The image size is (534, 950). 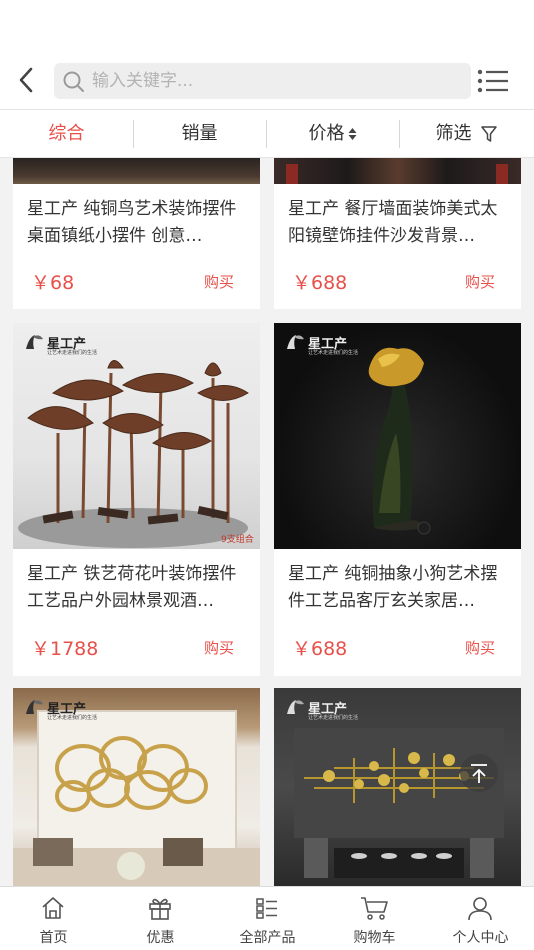 I want to click on filter-tab-screen: 筛选, so click(x=466, y=134).